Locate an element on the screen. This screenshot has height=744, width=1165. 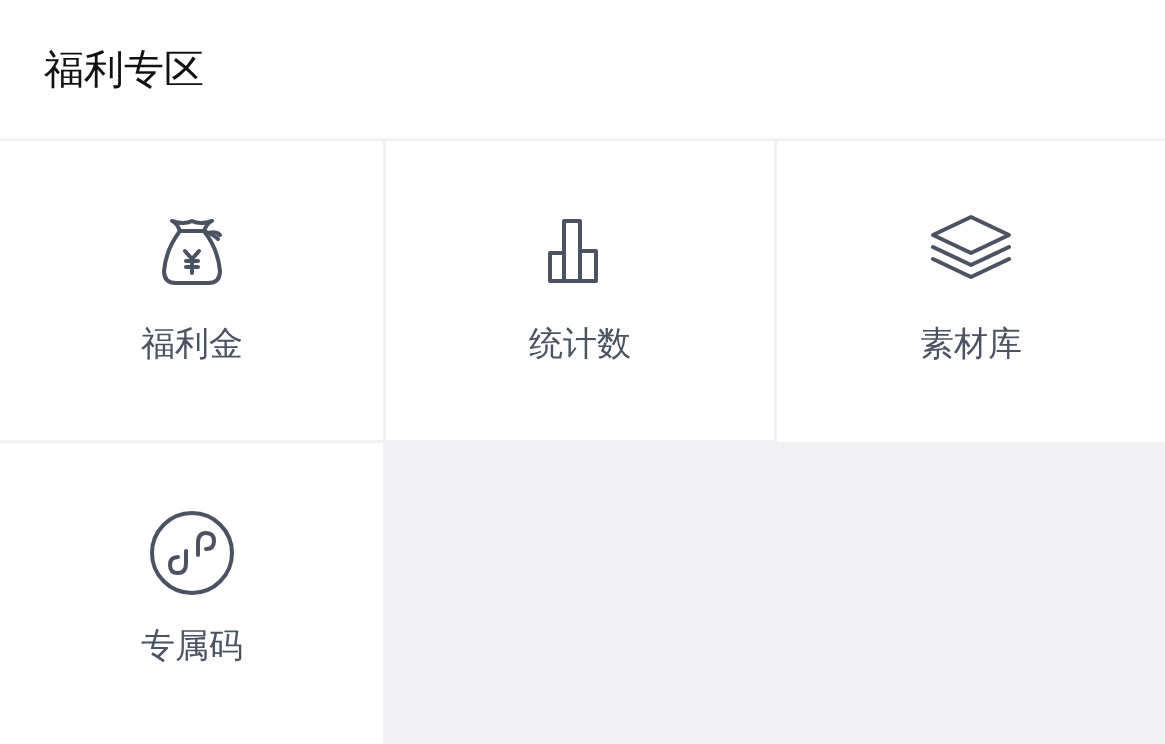
link-circle-icon is located at coordinates (191, 553).